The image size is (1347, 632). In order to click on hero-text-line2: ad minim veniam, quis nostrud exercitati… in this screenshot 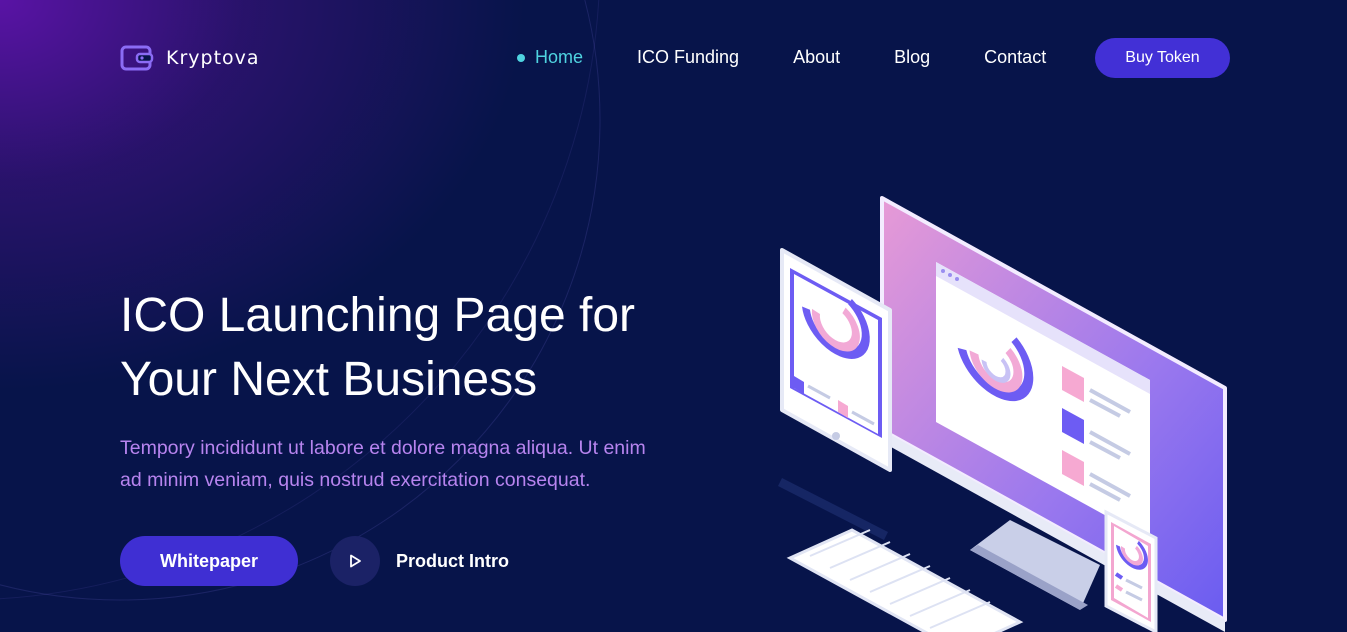, I will do `click(355, 480)`.